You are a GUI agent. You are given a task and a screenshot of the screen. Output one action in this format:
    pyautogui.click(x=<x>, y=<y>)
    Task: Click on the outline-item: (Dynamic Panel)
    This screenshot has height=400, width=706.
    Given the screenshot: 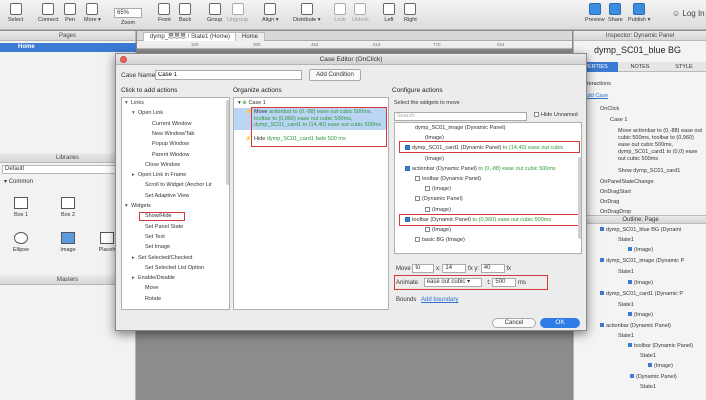 What is the action you would take?
    pyautogui.click(x=653, y=377)
    